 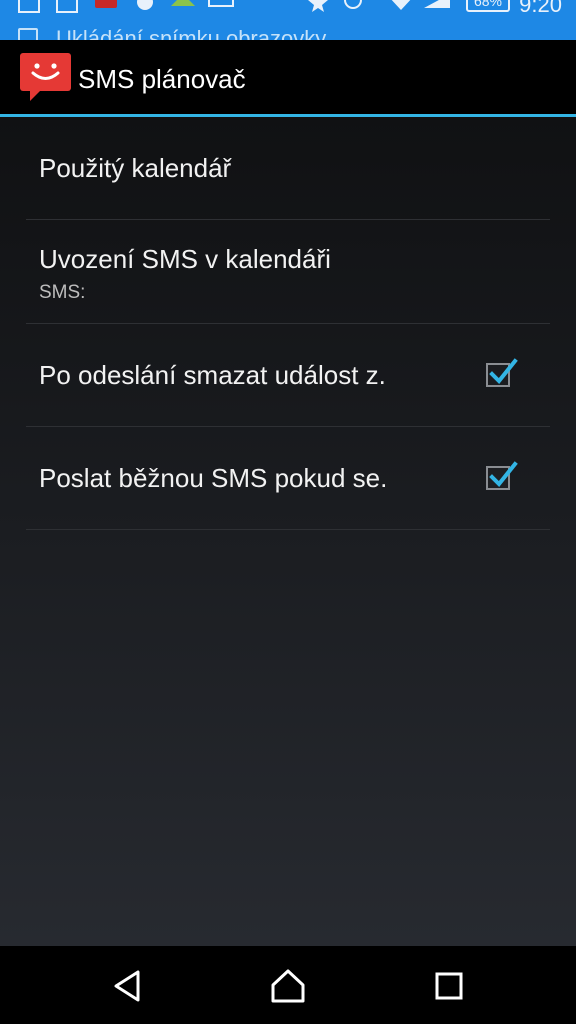 What do you see at coordinates (162, 79) in the screenshot?
I see `app-title: SMS plánovač` at bounding box center [162, 79].